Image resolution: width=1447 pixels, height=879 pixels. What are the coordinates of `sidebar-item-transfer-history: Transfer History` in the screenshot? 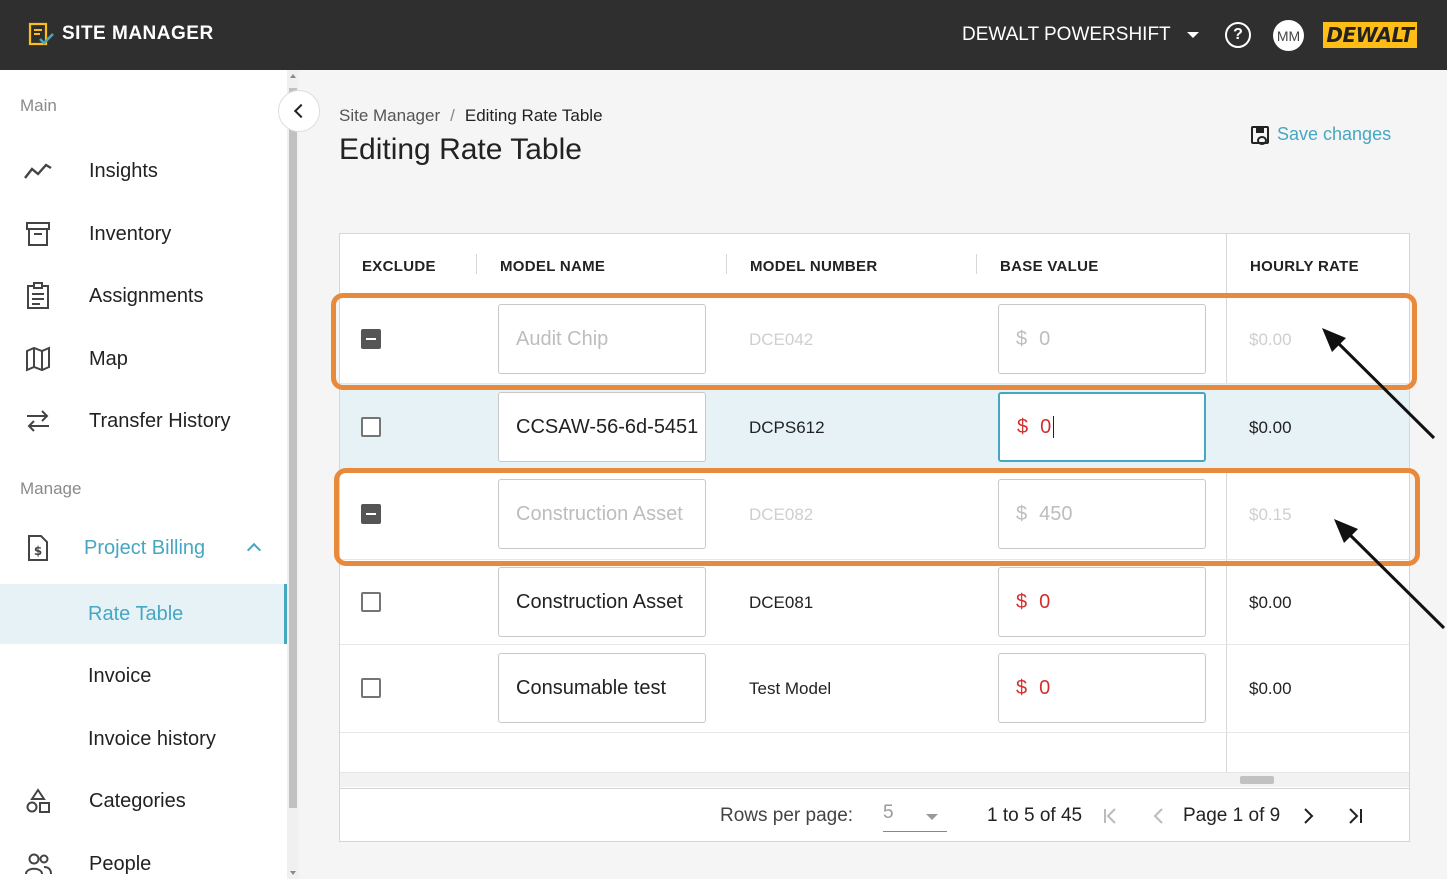 It's located at (143, 421).